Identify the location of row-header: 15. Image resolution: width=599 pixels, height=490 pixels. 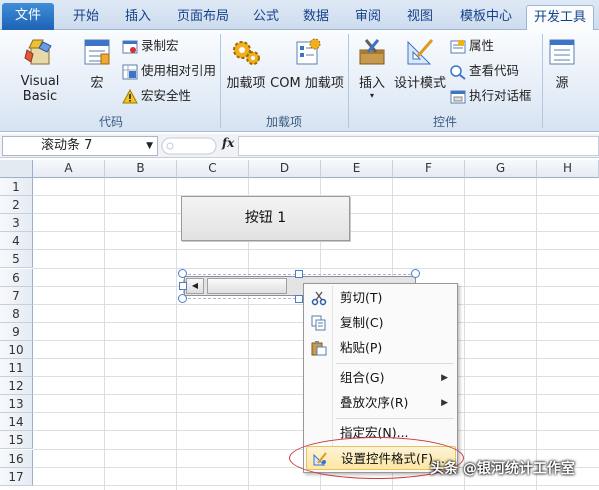
(16, 440).